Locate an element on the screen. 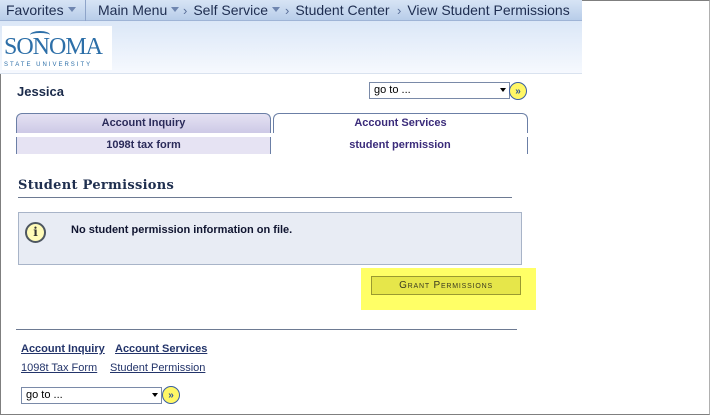  favorites-menu: Favorites is located at coordinates (41, 10).